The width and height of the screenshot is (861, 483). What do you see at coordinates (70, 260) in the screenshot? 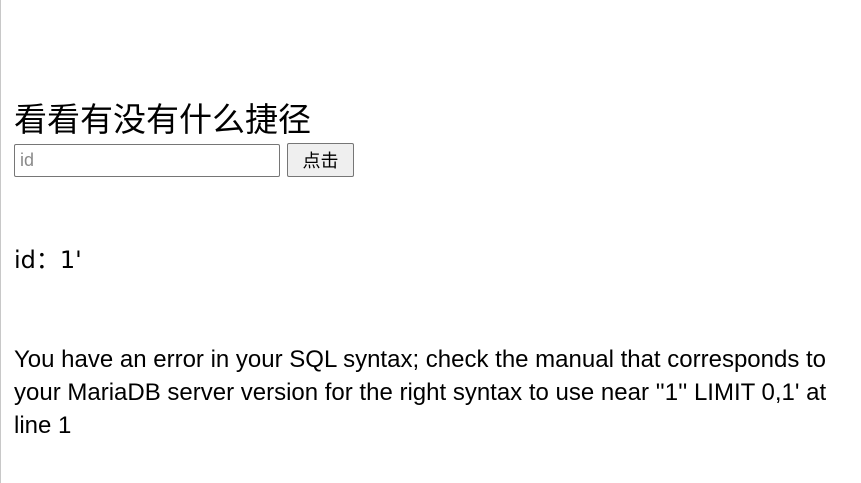
I see `id-echo-value: 1'` at bounding box center [70, 260].